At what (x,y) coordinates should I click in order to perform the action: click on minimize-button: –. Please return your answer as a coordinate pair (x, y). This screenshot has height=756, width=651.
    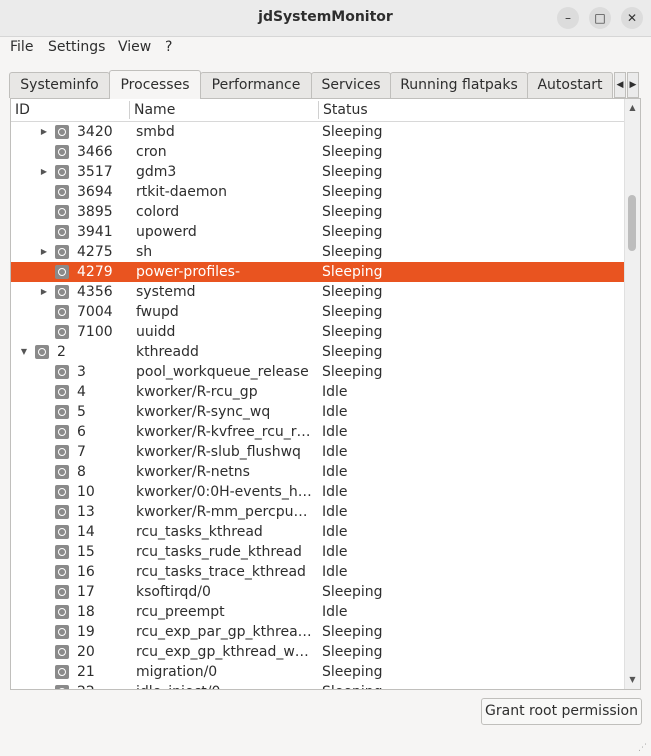
    Looking at the image, I should click on (568, 18).